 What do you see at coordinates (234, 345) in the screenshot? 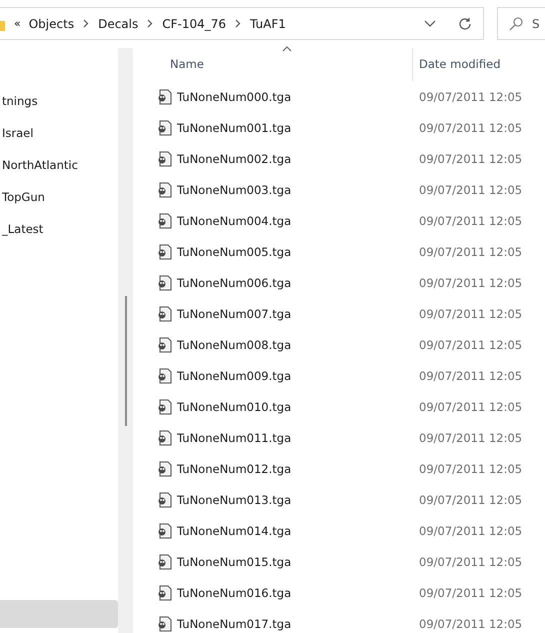
I see `file-name: TuNoneNum008.tga` at bounding box center [234, 345].